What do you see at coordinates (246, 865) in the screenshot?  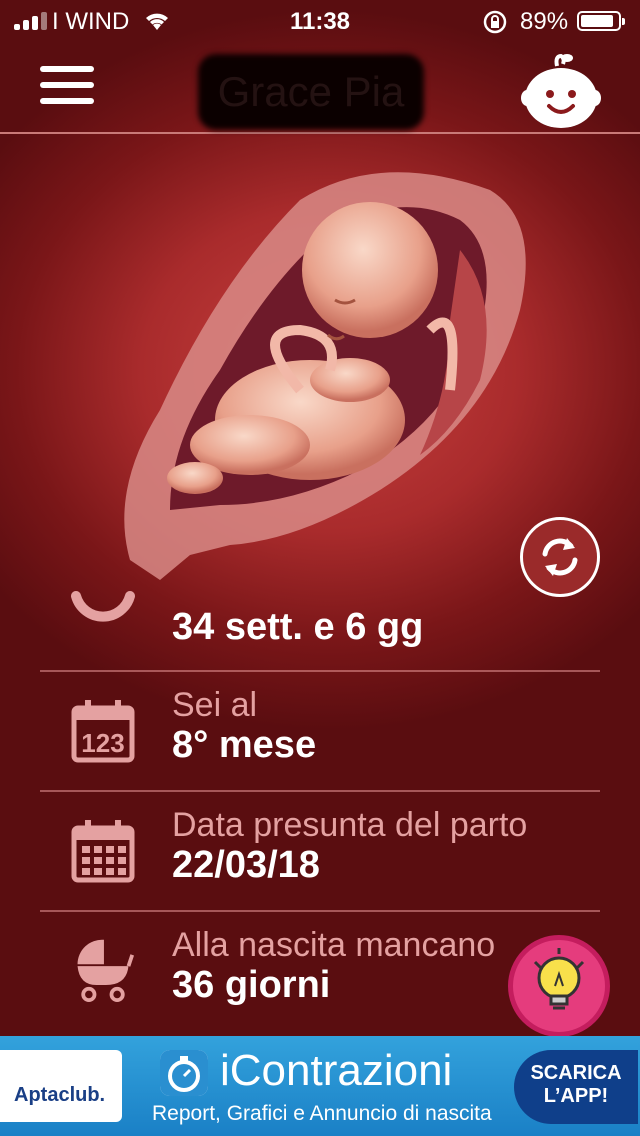 I see `due-date-value: 22/03/18` at bounding box center [246, 865].